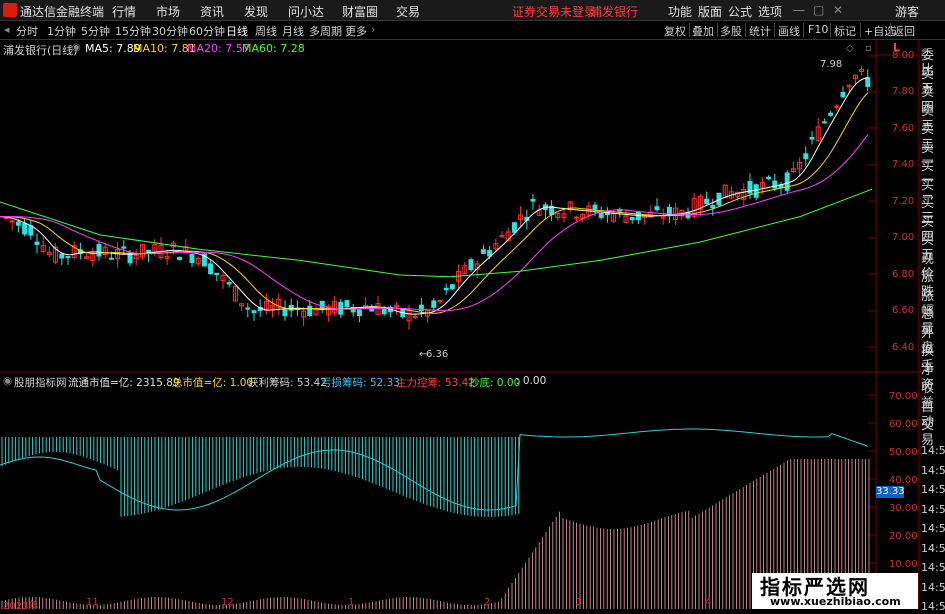 This screenshot has height=614, width=945. Describe the element at coordinates (170, 31) in the screenshot. I see `period-30min: 30分钟` at that location.